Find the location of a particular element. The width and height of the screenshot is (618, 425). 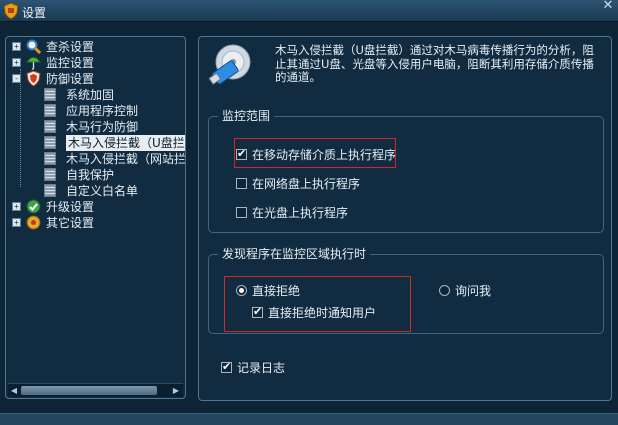

tree-label: 其它设置 is located at coordinates (70, 223).